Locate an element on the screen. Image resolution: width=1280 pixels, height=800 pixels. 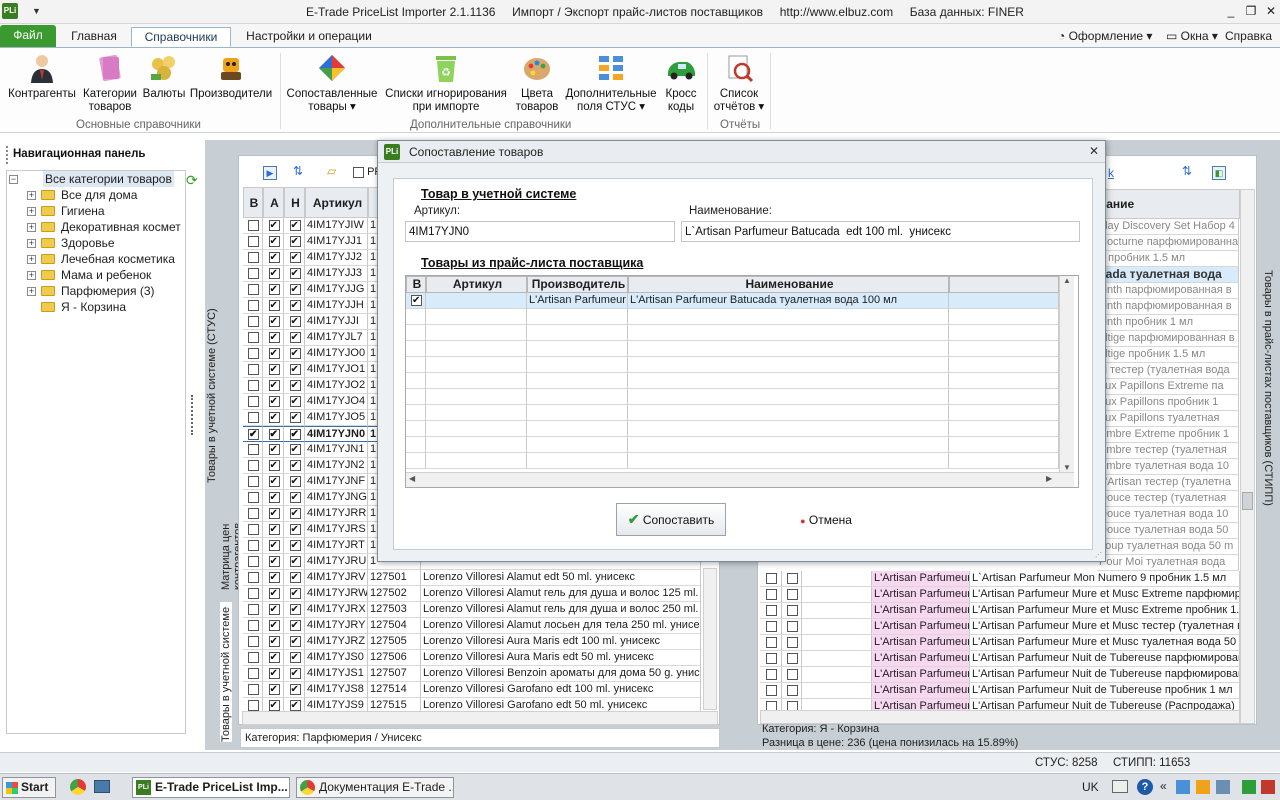
stus-grid-horizontal-scrollbar is located at coordinates (480, 718).